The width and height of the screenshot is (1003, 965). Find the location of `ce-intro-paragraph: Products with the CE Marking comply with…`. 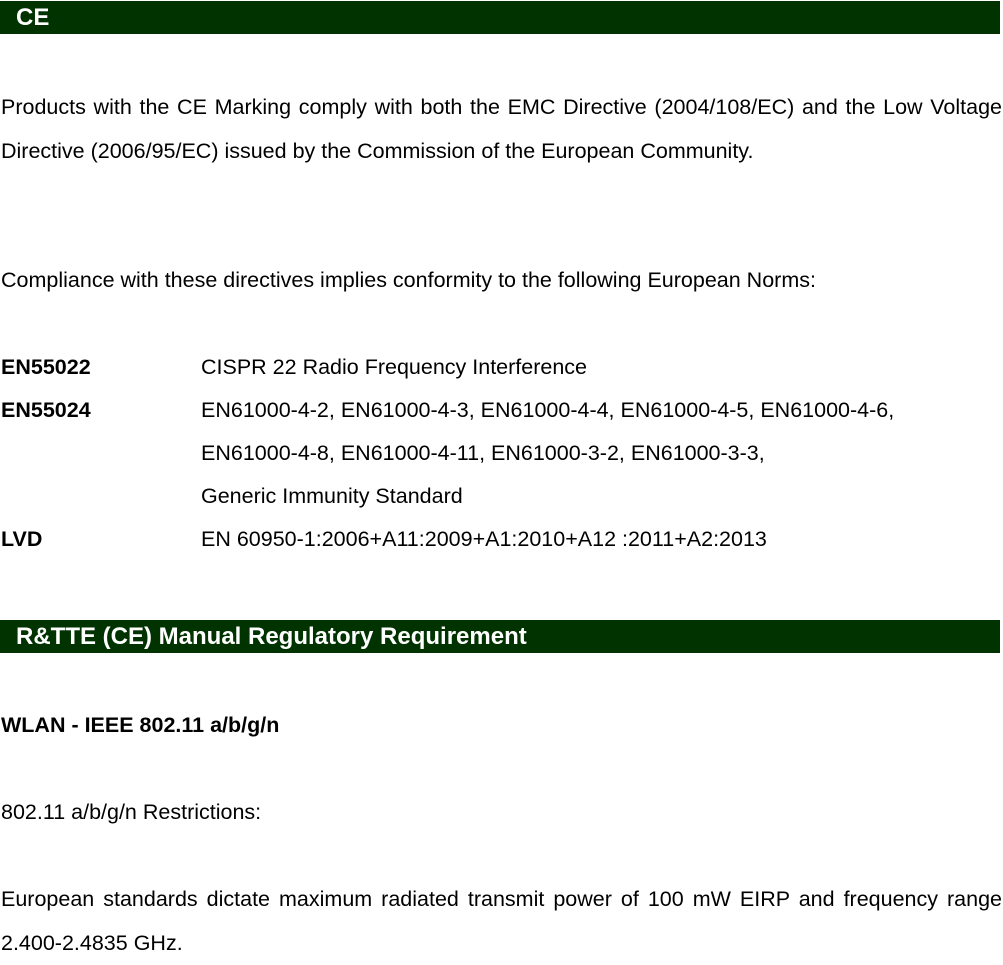

ce-intro-paragraph: Products with the CE Marking comply with… is located at coordinates (501, 129).